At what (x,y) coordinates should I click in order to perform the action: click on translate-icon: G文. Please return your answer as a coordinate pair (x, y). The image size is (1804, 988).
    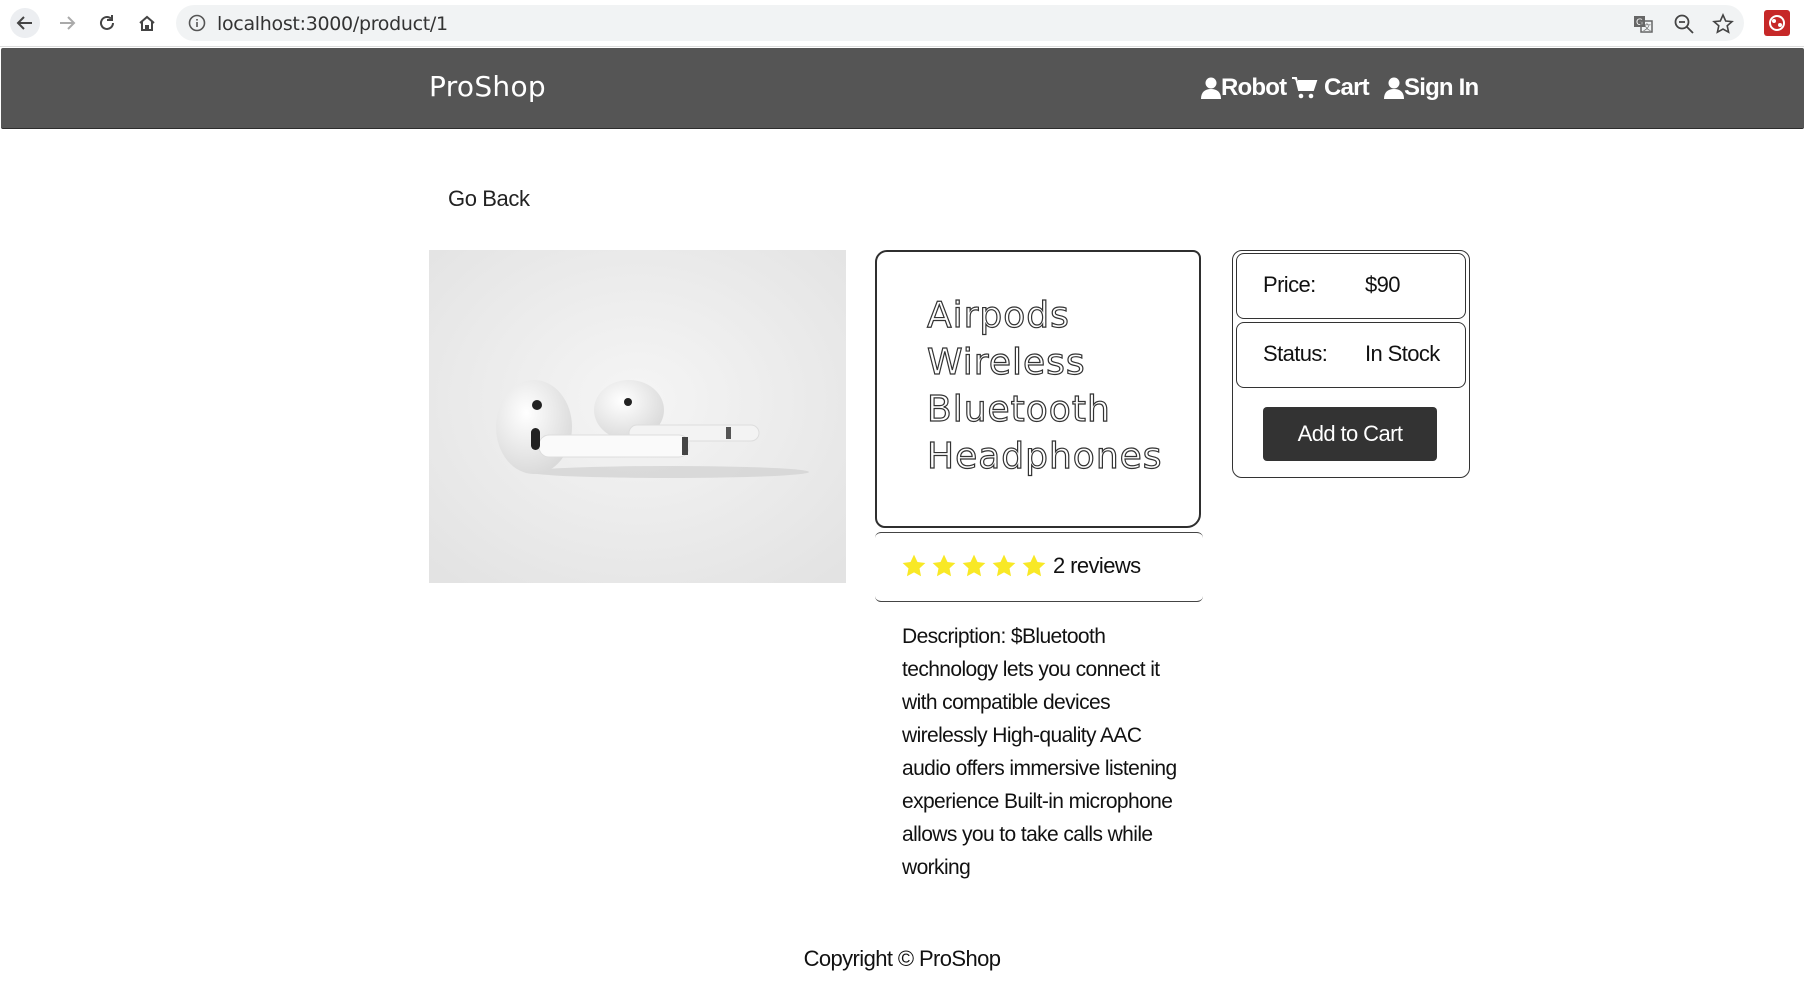
    Looking at the image, I should click on (1643, 24).